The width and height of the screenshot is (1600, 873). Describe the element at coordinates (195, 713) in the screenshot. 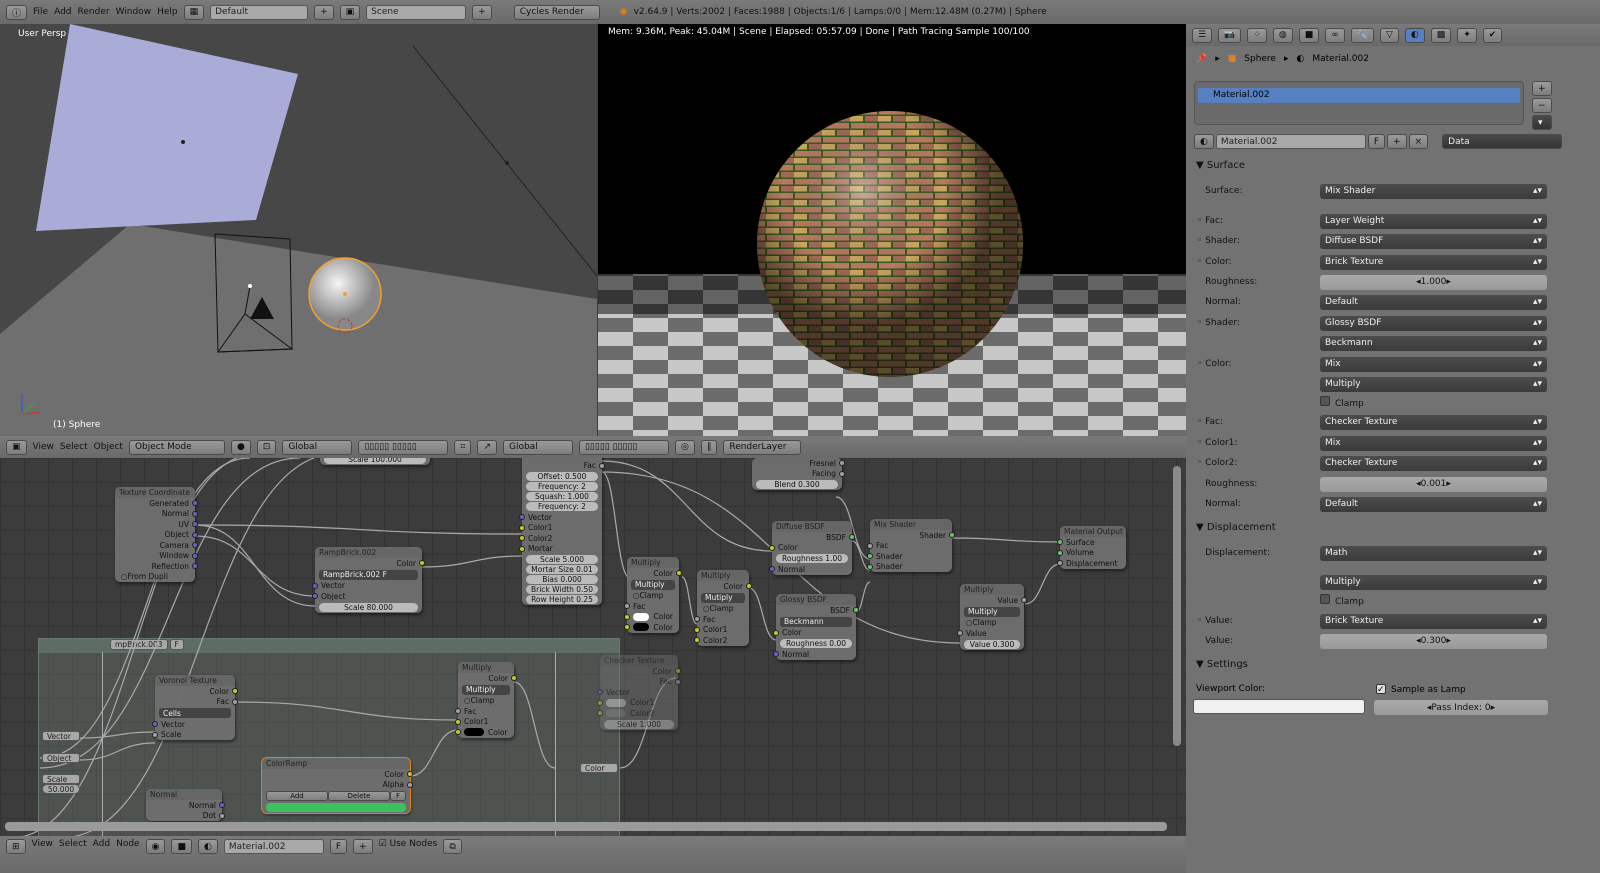

I see `node-row: Cells` at that location.